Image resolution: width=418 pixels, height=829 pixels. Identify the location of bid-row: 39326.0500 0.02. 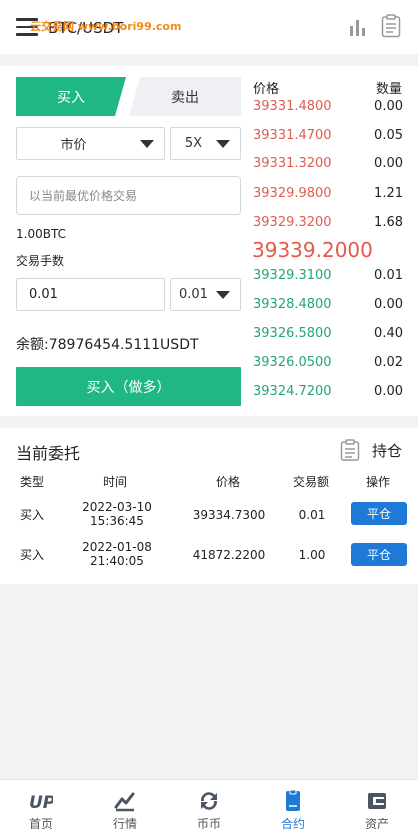
(328, 364).